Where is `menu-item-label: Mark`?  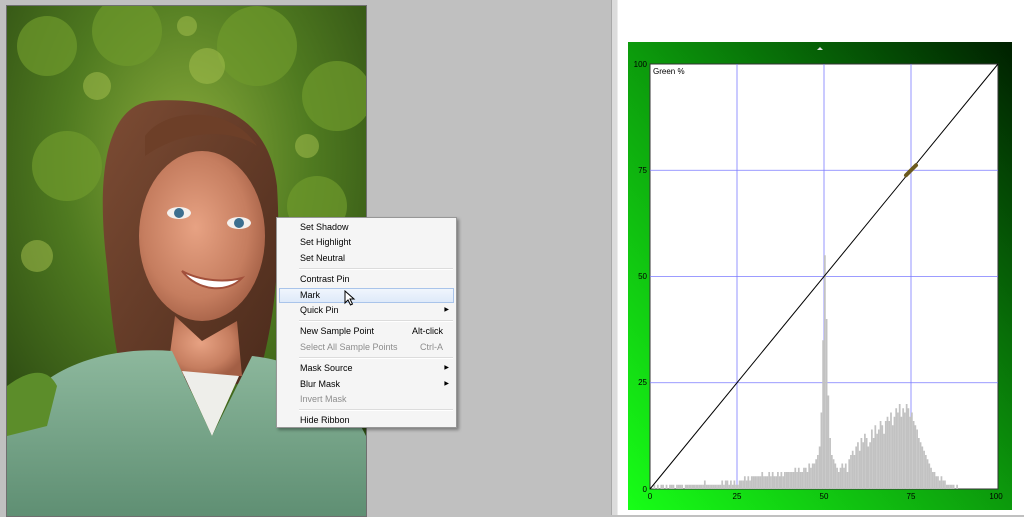 menu-item-label: Mark is located at coordinates (310, 294).